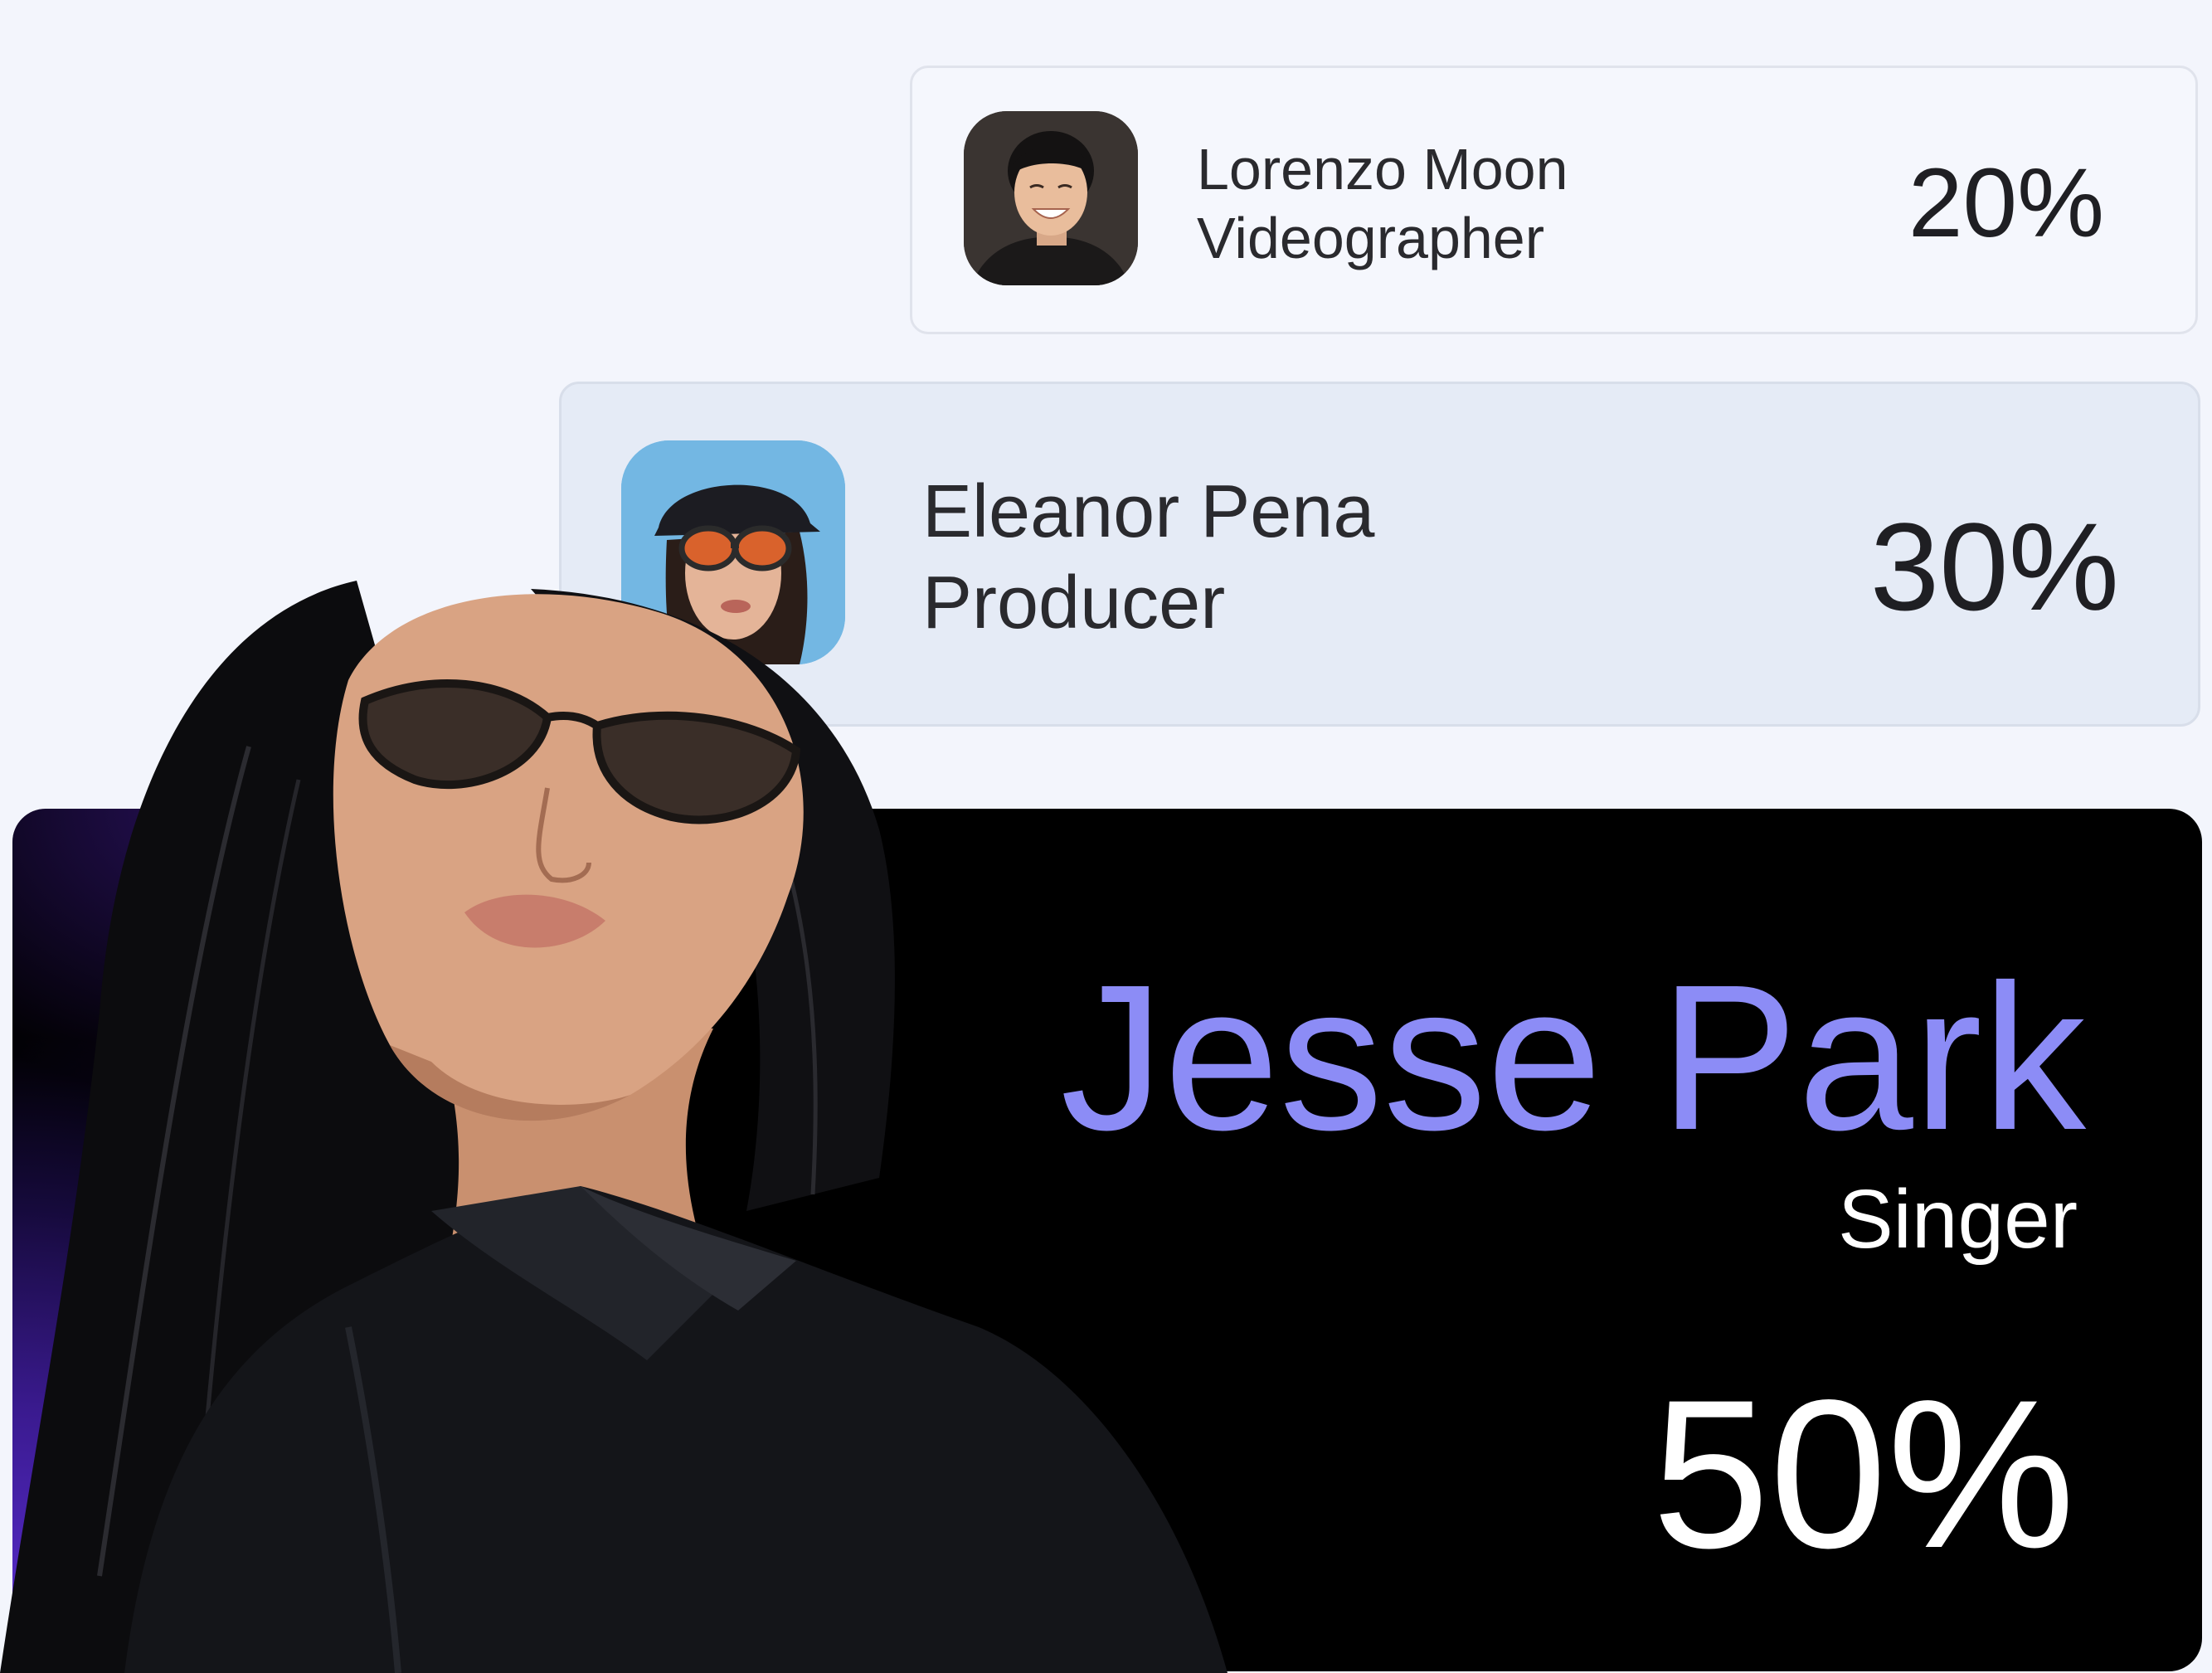 Image resolution: width=2212 pixels, height=1673 pixels. I want to click on collaborator-share: 30%, so click(1994, 566).